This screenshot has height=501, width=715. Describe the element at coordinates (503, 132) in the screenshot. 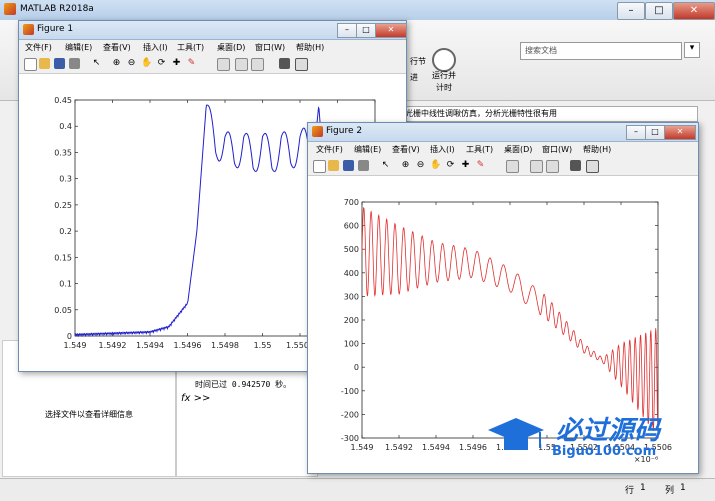

I see `figure2-title-bar: Figure 2 – □ ✕` at that location.